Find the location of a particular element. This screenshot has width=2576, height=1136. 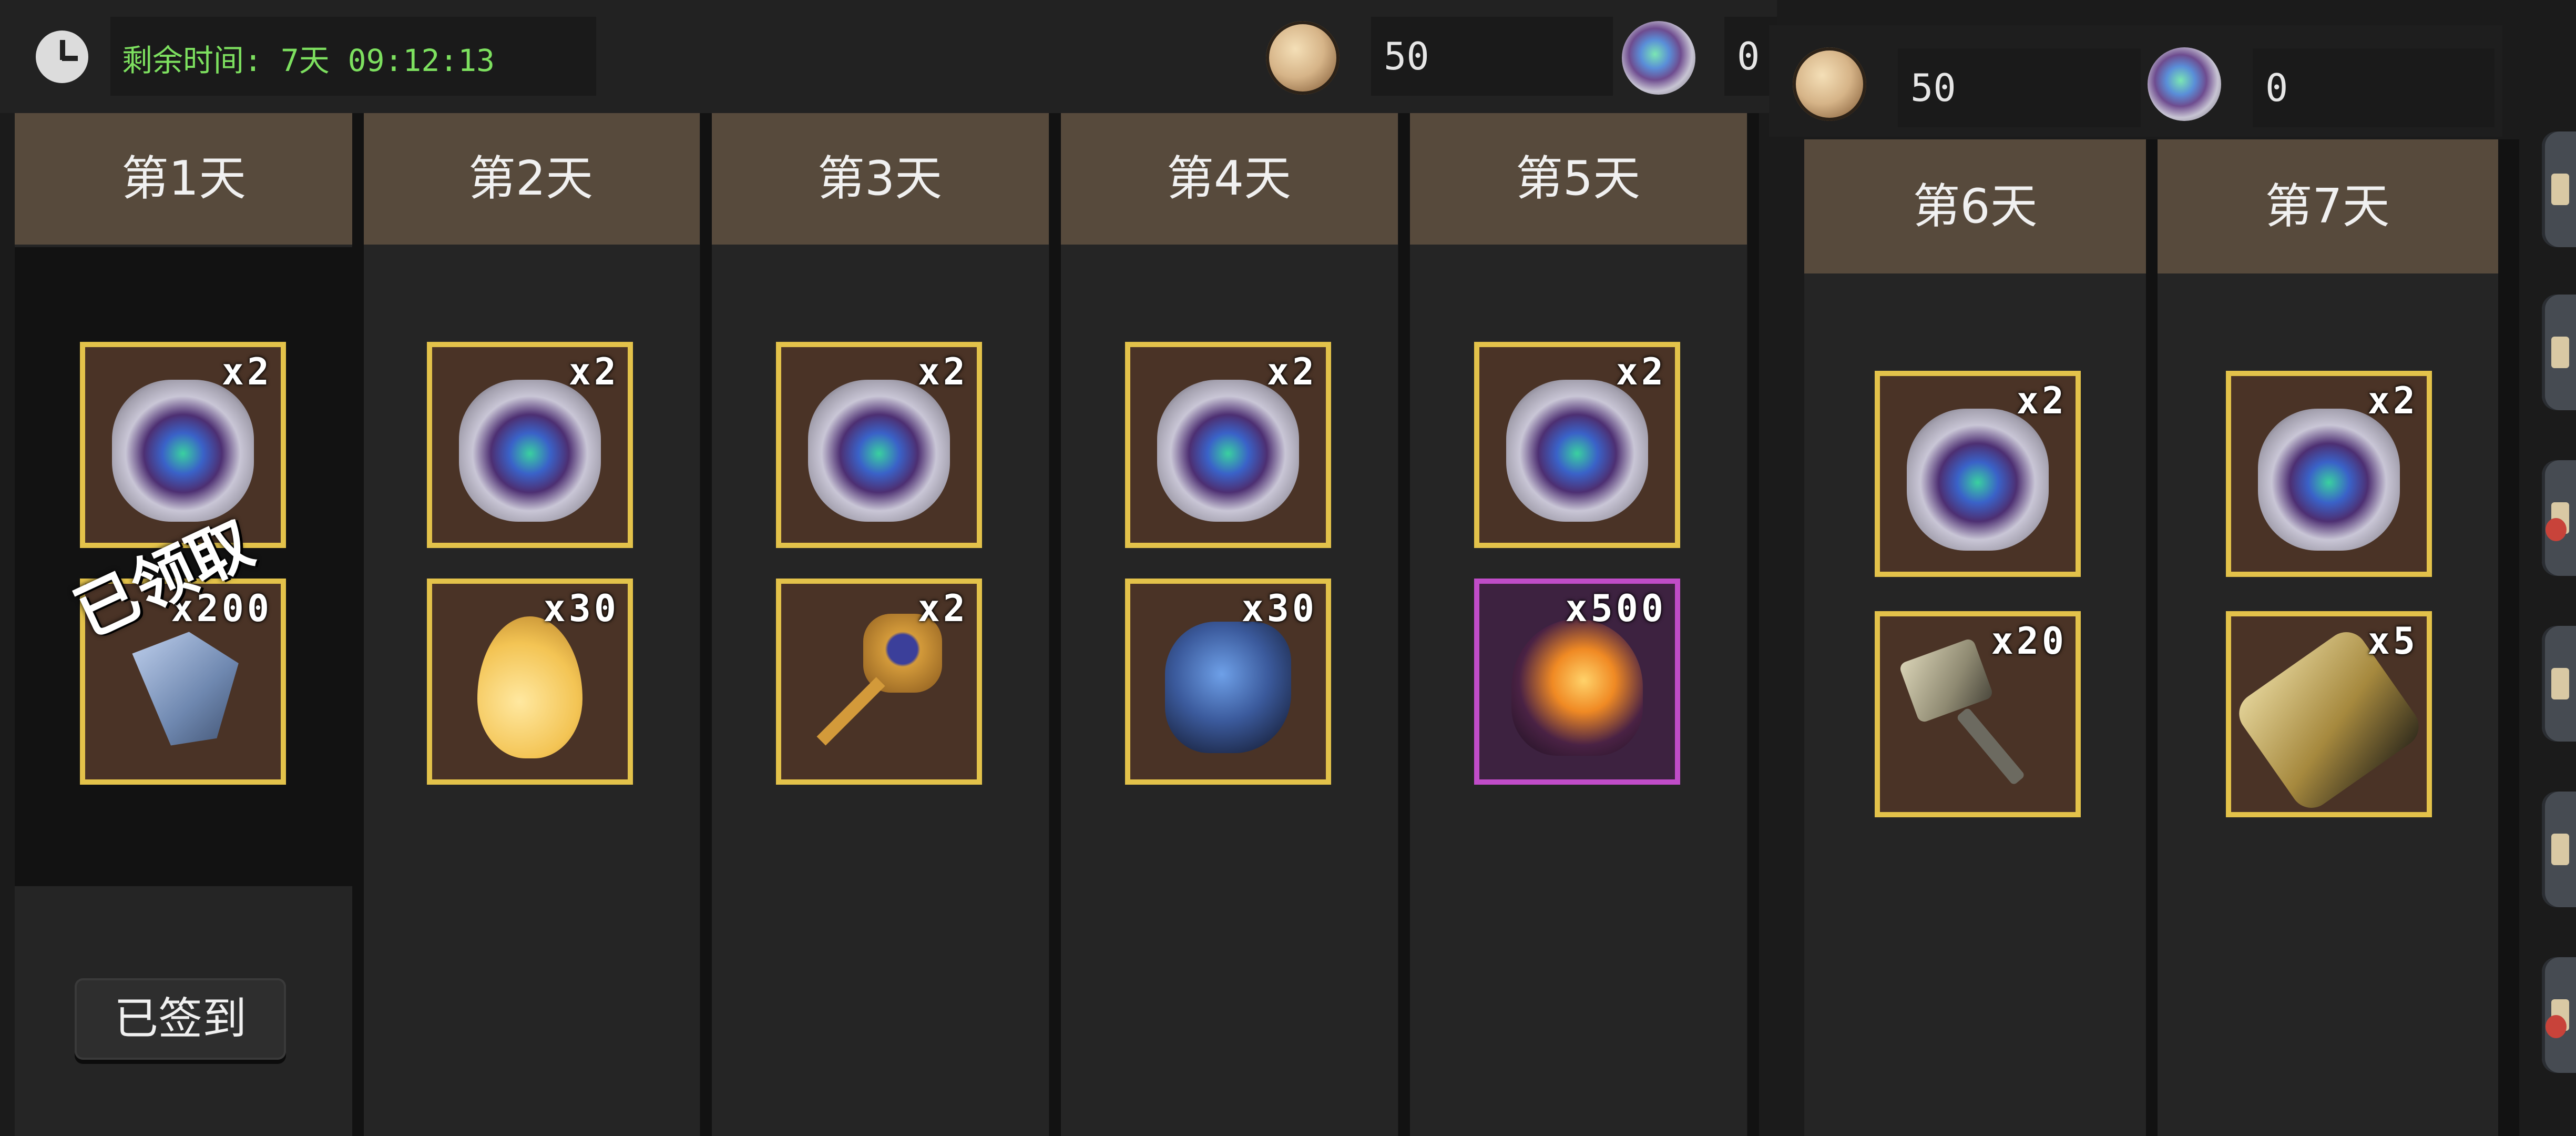

gold-key-icon is located at coordinates (879, 687).